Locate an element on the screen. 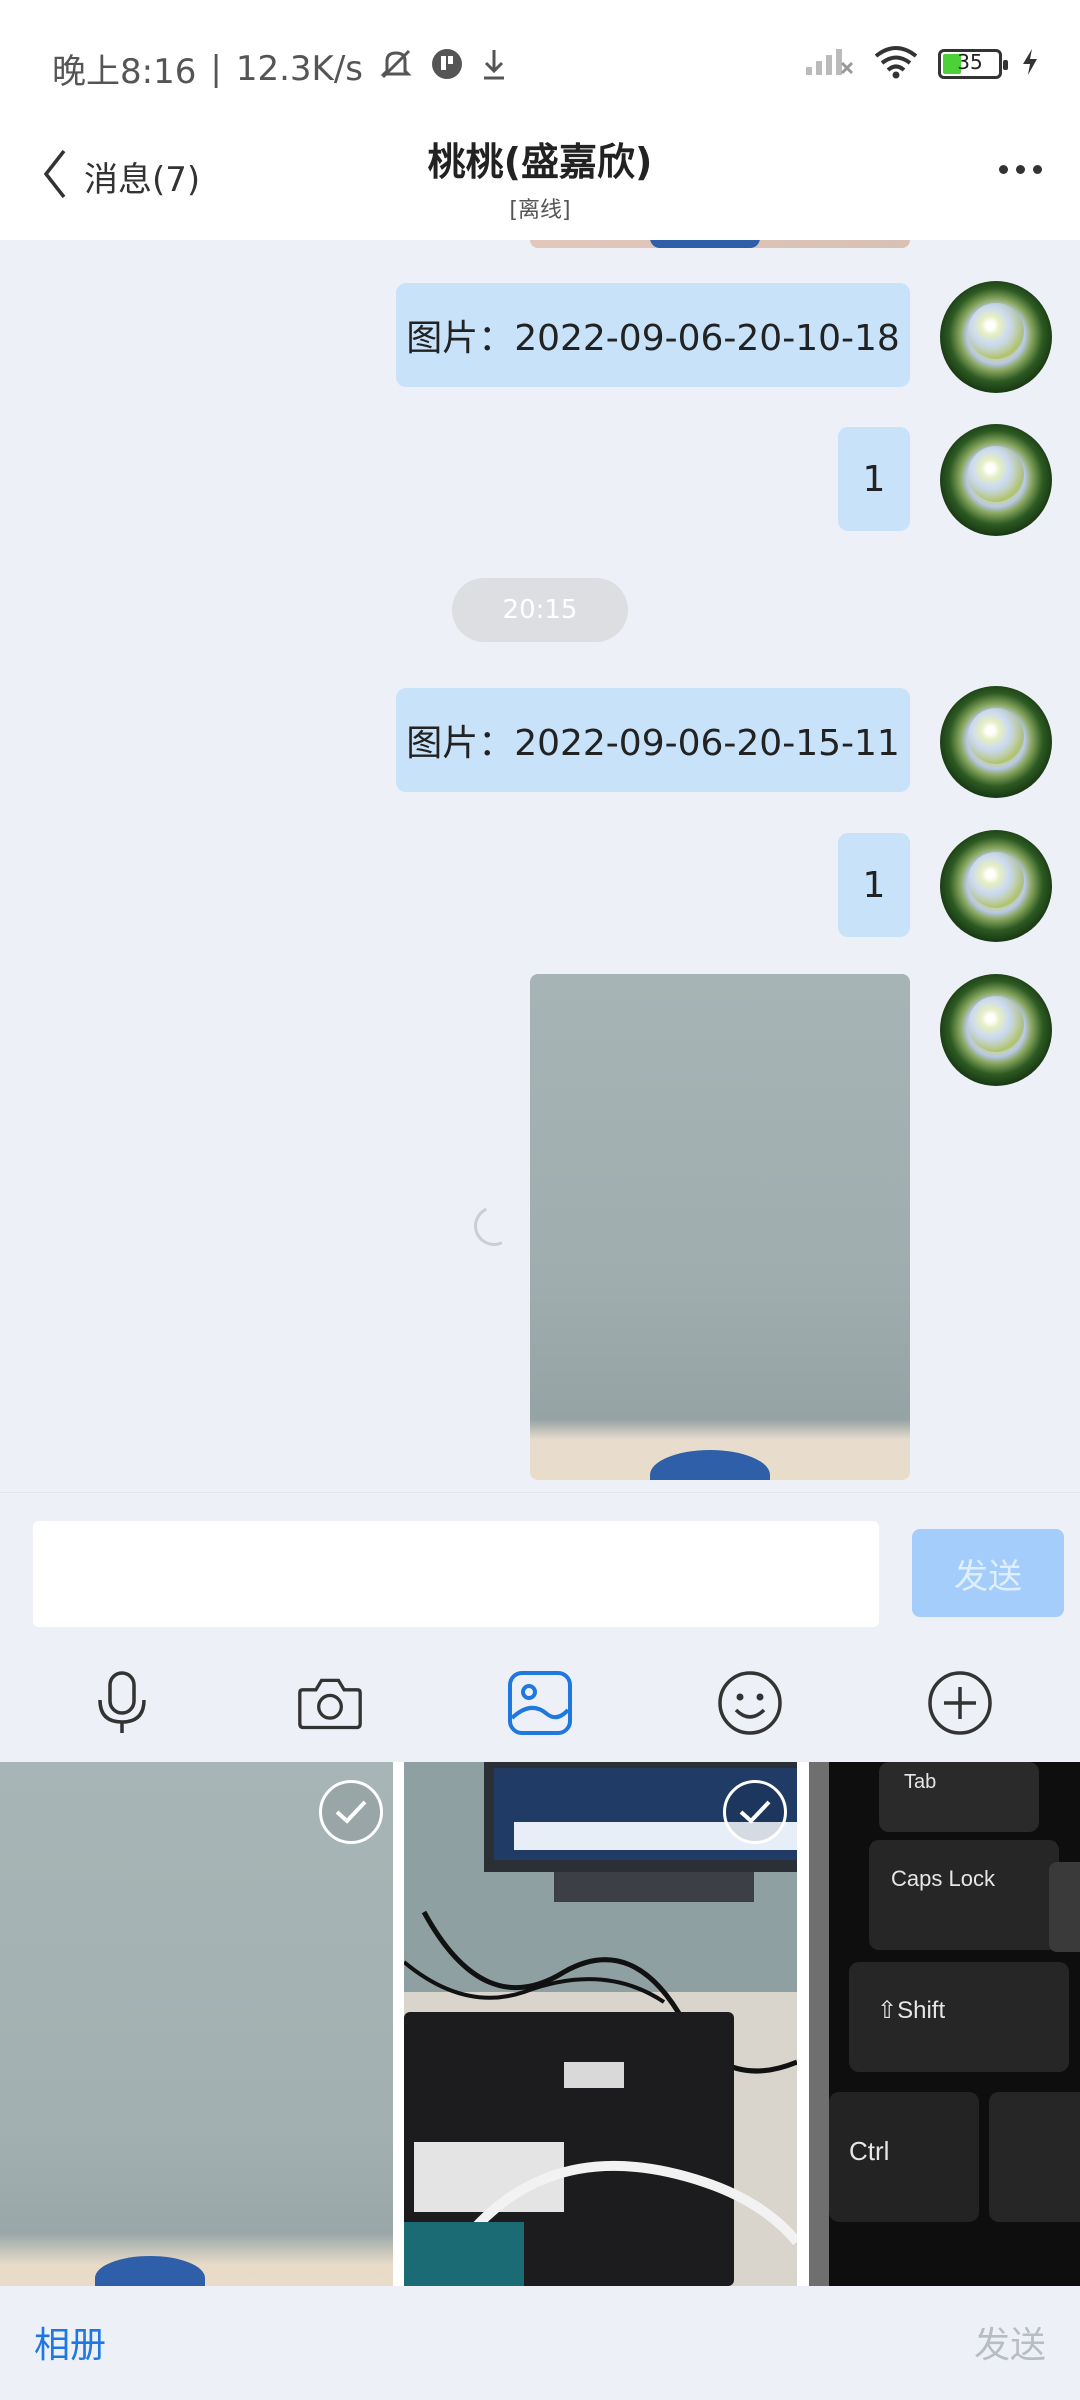 The width and height of the screenshot is (1080, 2400). svg-text: Ctrl is located at coordinates (869, 2151).